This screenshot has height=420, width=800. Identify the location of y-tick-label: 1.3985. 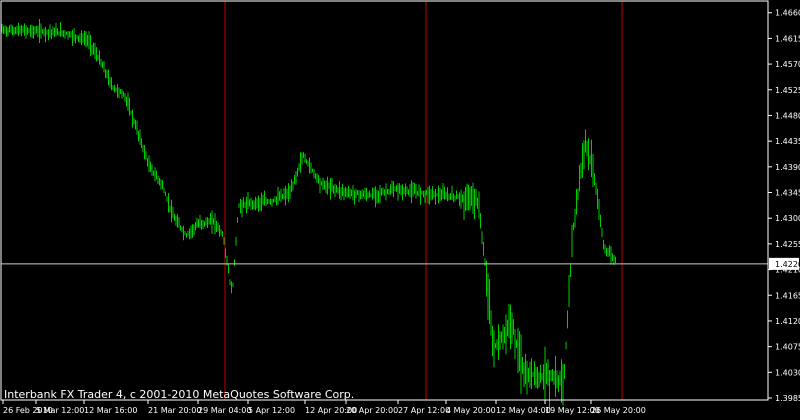
(787, 398).